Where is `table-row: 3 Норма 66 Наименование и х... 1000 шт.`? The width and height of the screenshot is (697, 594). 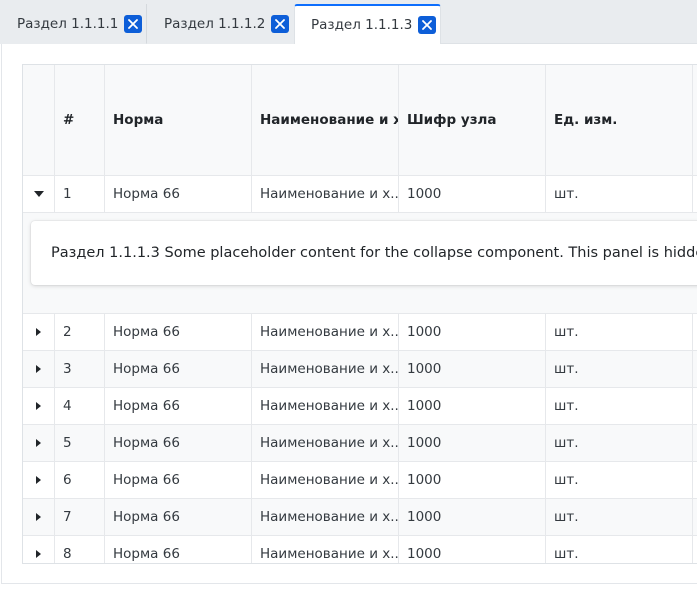
table-row: 3 Норма 66 Наименование и х... 1000 шт. is located at coordinates (360, 369).